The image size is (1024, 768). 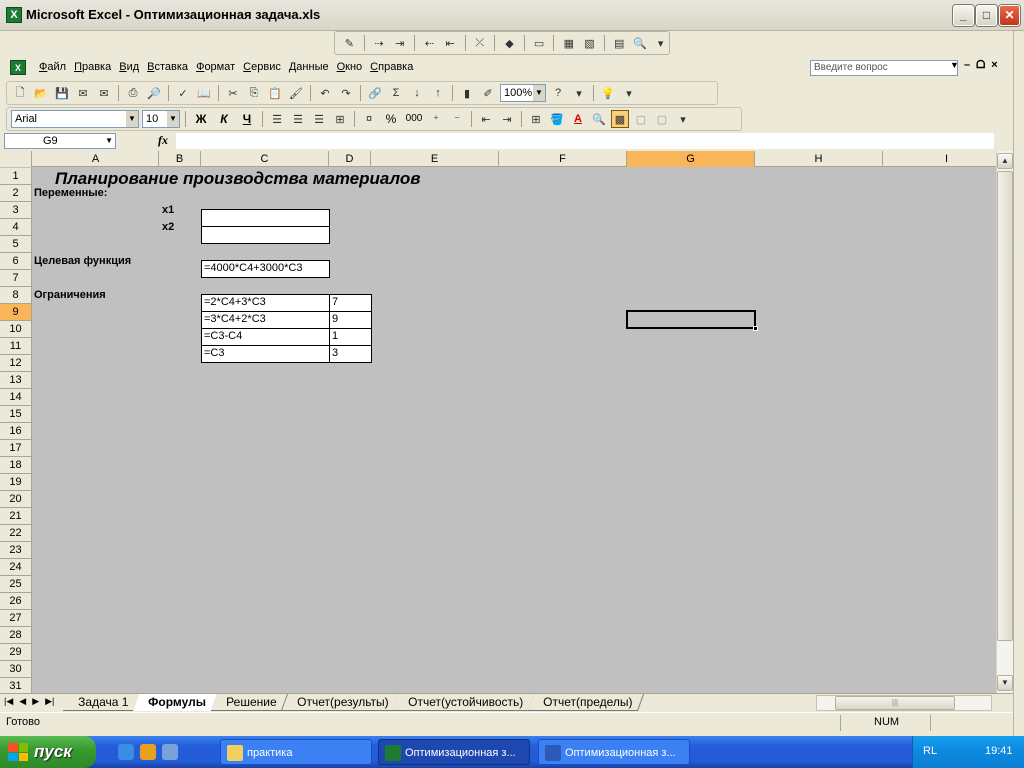 What do you see at coordinates (16, 567) in the screenshot?
I see `row-header: 24` at bounding box center [16, 567].